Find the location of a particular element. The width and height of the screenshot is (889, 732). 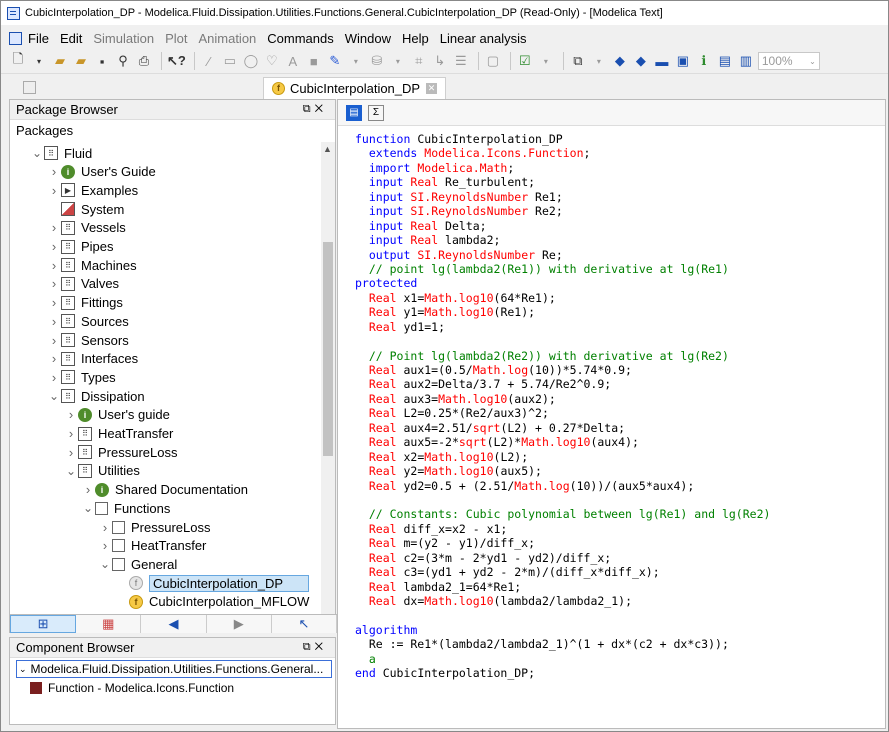

tree-item: ⌄ ⠿ Dissipation is located at coordinates (96, 396).